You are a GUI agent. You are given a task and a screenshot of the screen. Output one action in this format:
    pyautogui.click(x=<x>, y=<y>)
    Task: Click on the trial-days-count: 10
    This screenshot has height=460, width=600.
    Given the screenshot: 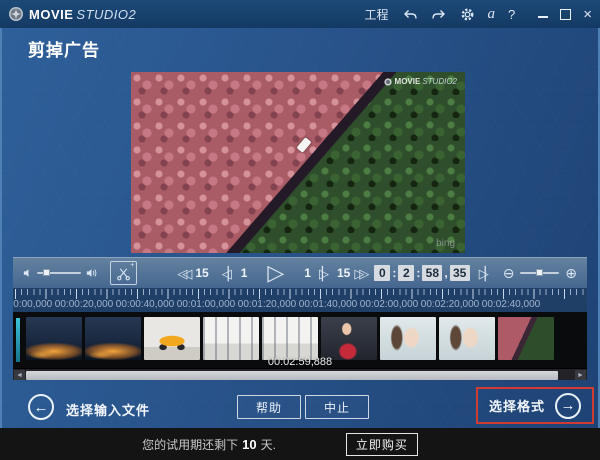 What is the action you would take?
    pyautogui.click(x=249, y=444)
    